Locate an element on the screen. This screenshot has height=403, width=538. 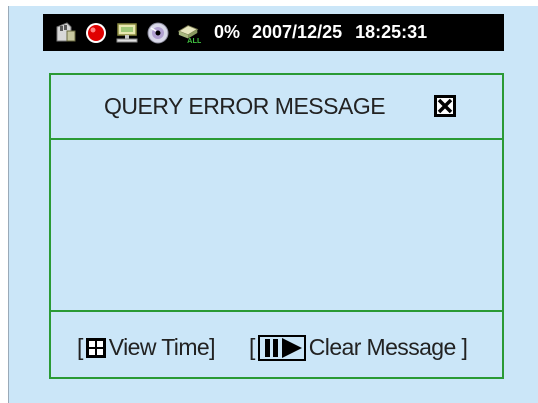
quad-grid-icon is located at coordinates (95, 347).